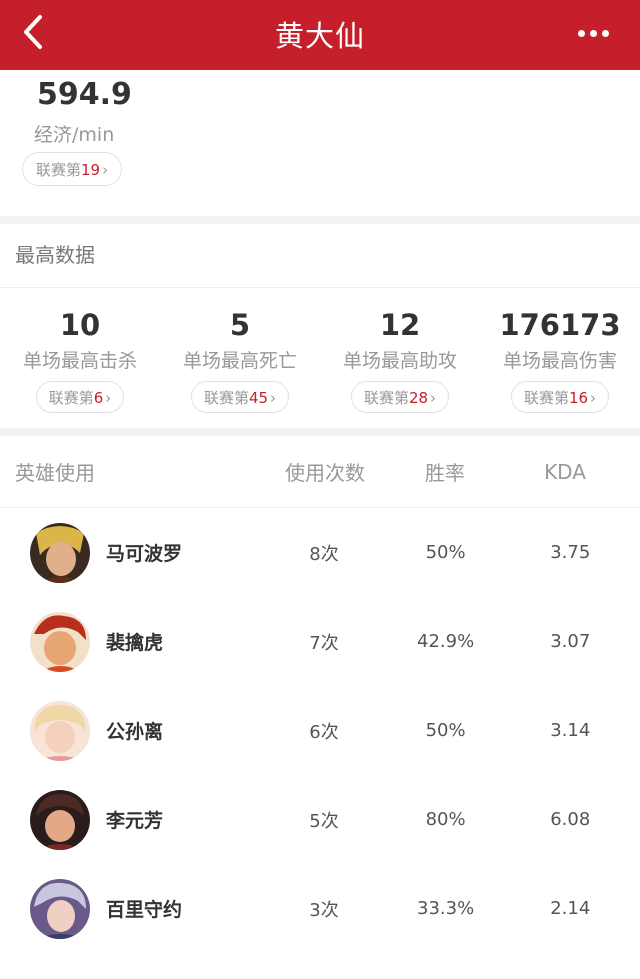 The image size is (640, 979). What do you see at coordinates (399, 361) in the screenshot?
I see `stat-label: 单场最高助攻` at bounding box center [399, 361].